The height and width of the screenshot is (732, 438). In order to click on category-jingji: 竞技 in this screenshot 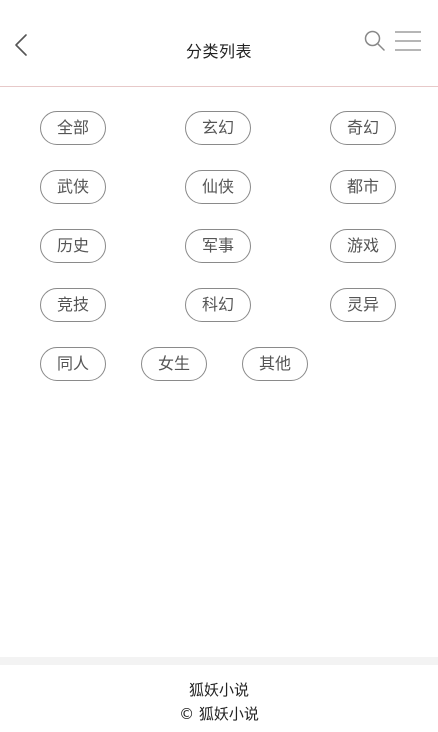, I will do `click(73, 305)`.